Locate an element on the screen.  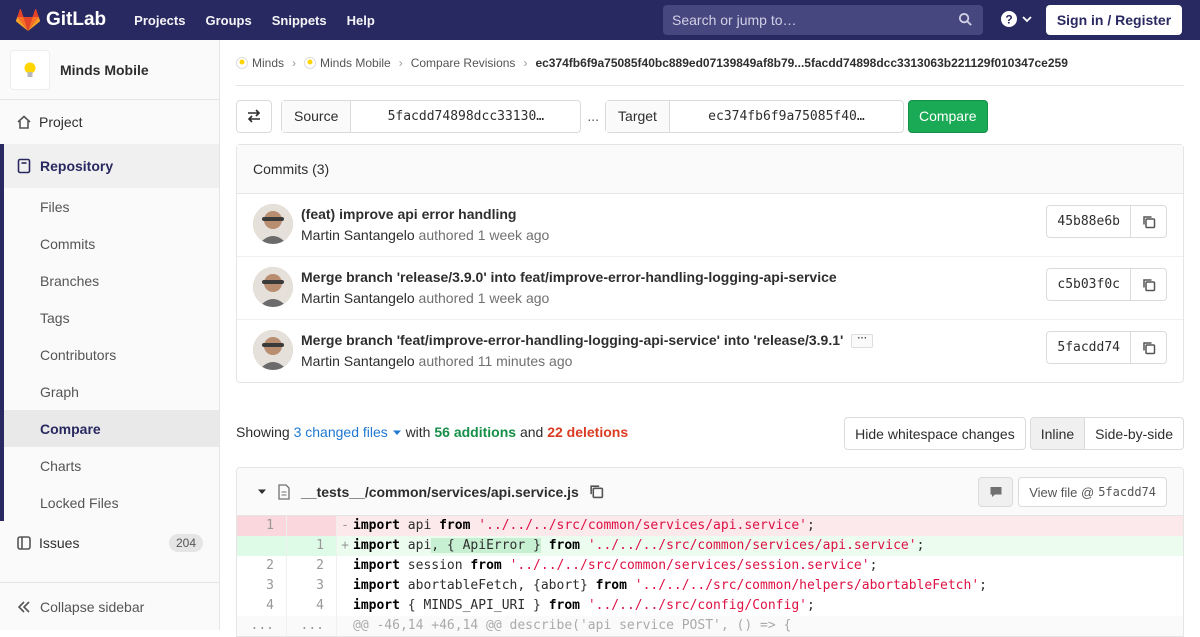
sidebar-item-project: Project is located at coordinates (109, 122).